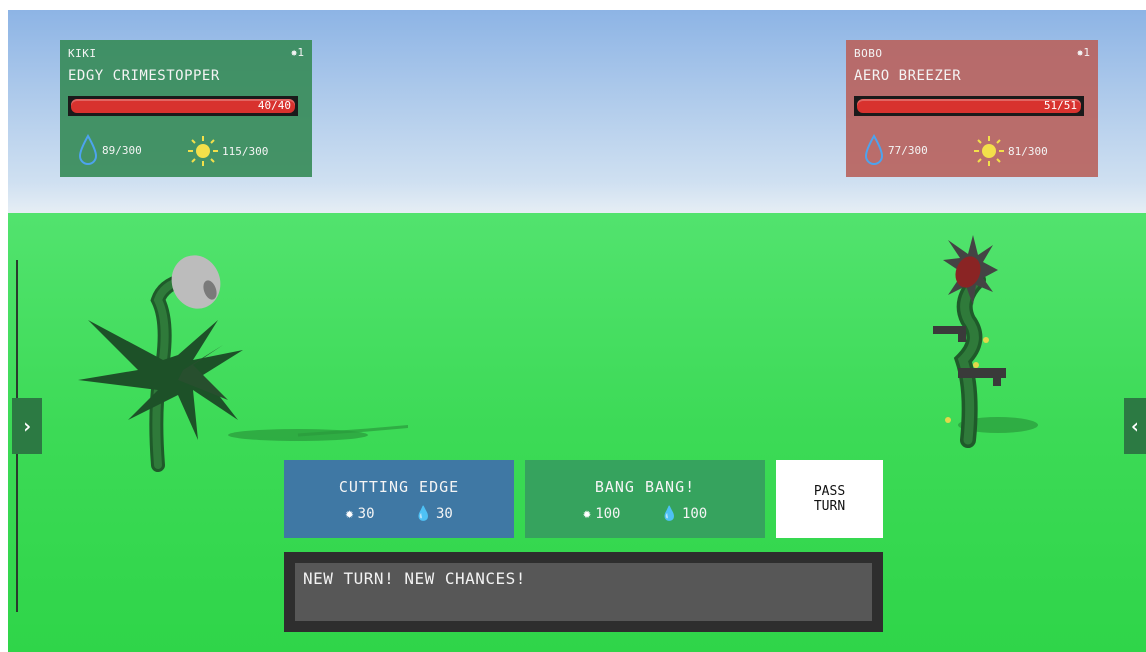 This screenshot has height=652, width=1146. Describe the element at coordinates (399, 499) in the screenshot. I see `cutting-edge-button: CUTTING EDGE ✹ 30 💧 30` at that location.